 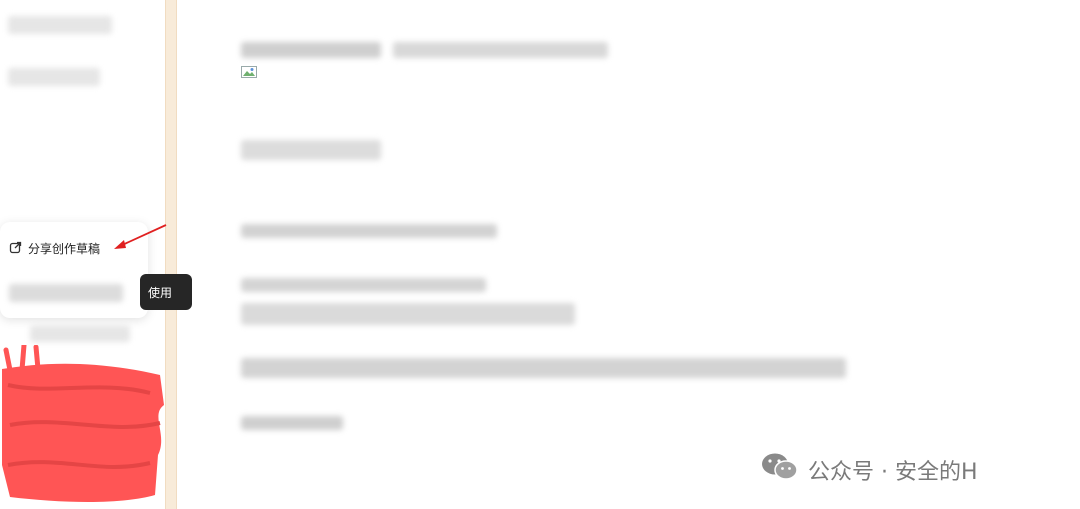 I want to click on annotation-arrow, so click(x=140, y=236).